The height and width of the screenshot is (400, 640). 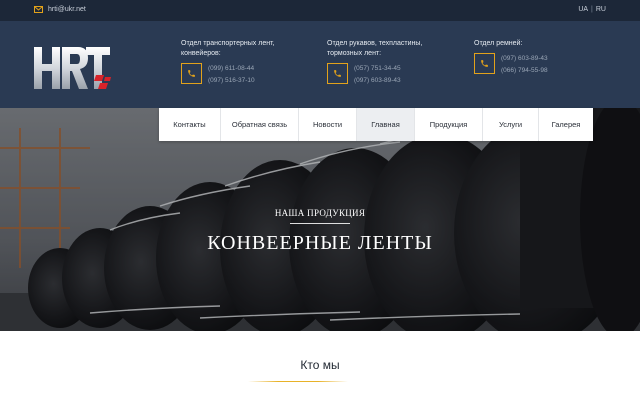 I want to click on email-text: hrti@ukr.net, so click(x=67, y=9).